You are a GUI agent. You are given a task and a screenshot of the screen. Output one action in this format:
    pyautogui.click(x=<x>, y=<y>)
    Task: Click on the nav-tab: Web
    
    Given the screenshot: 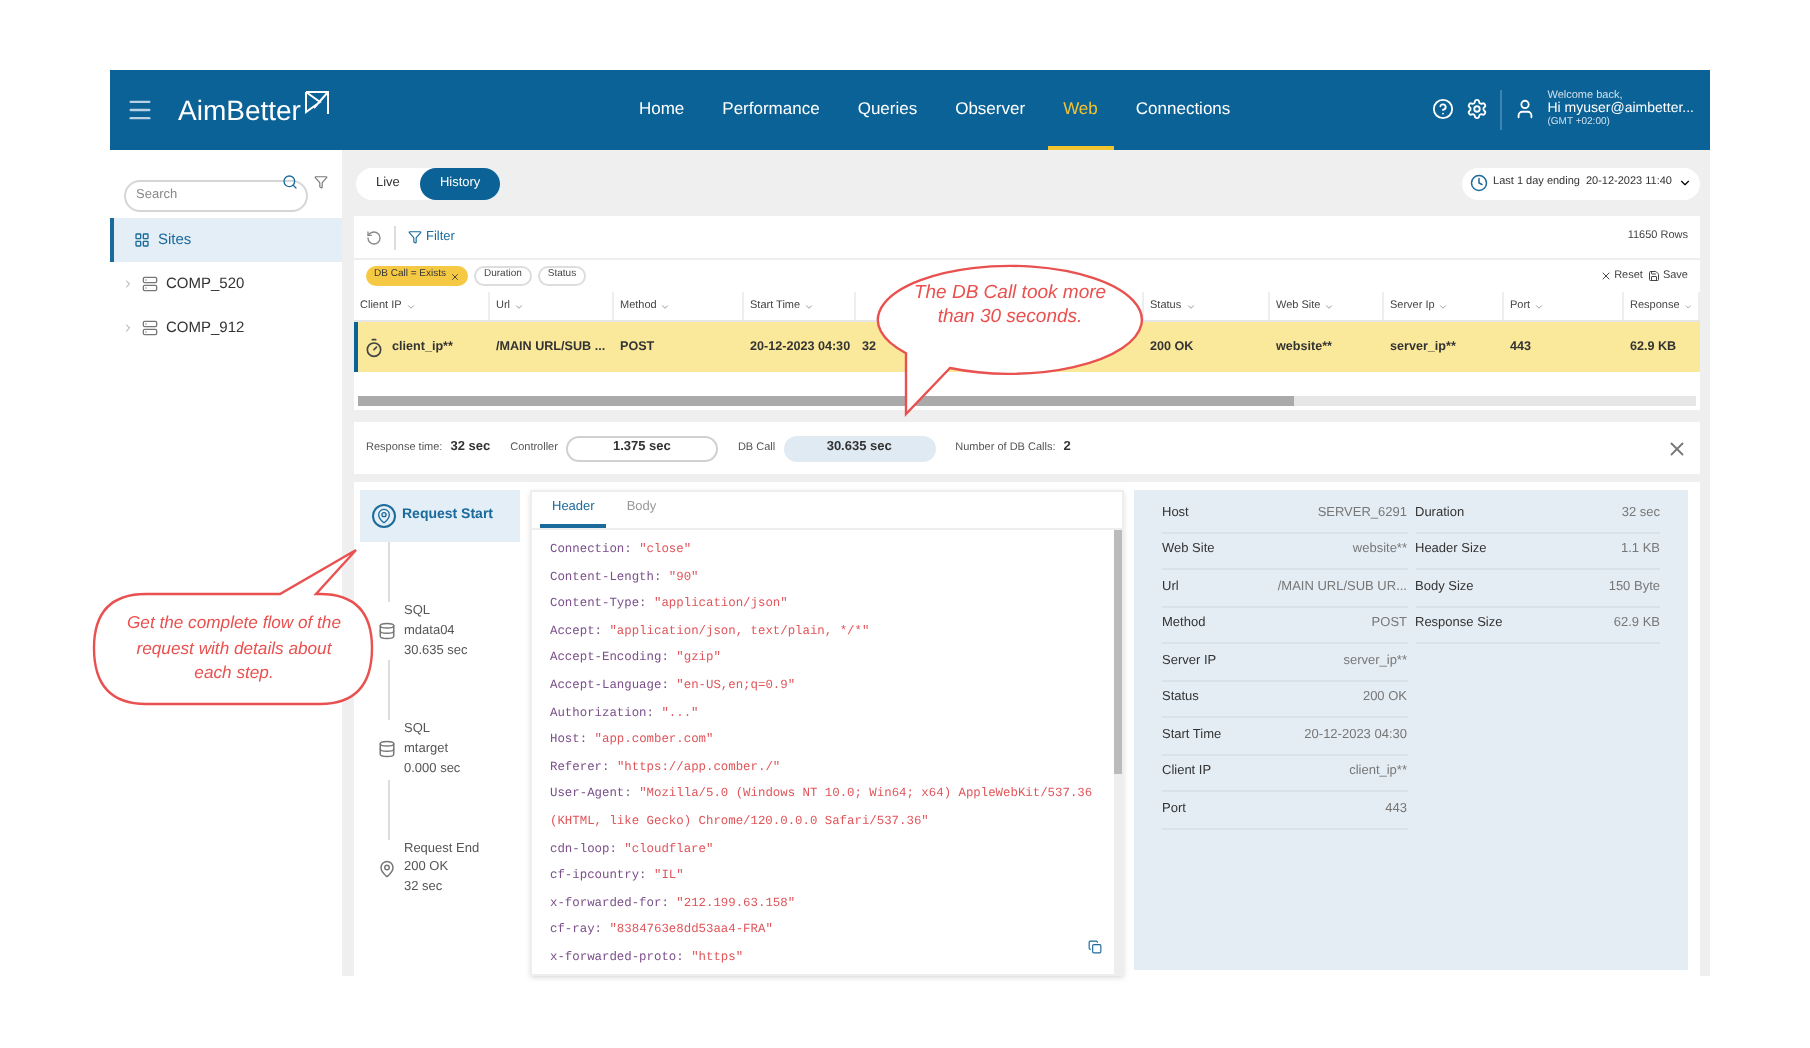 What is the action you would take?
    pyautogui.click(x=1080, y=110)
    